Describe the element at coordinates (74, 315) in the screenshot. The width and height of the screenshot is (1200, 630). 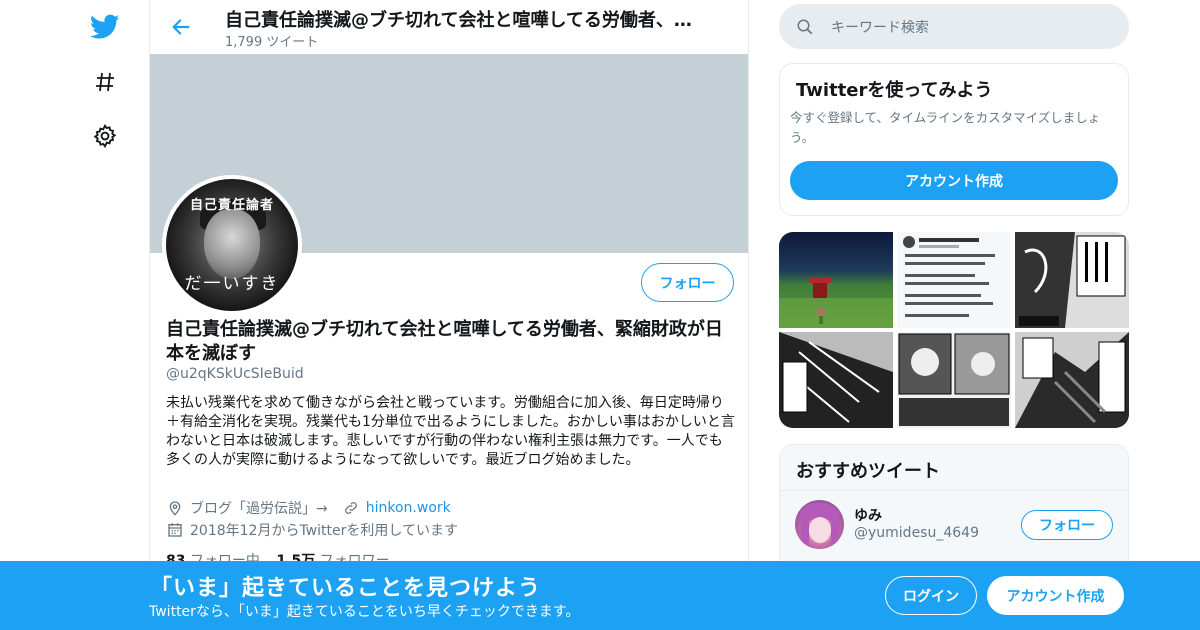
I see `left-nav` at that location.